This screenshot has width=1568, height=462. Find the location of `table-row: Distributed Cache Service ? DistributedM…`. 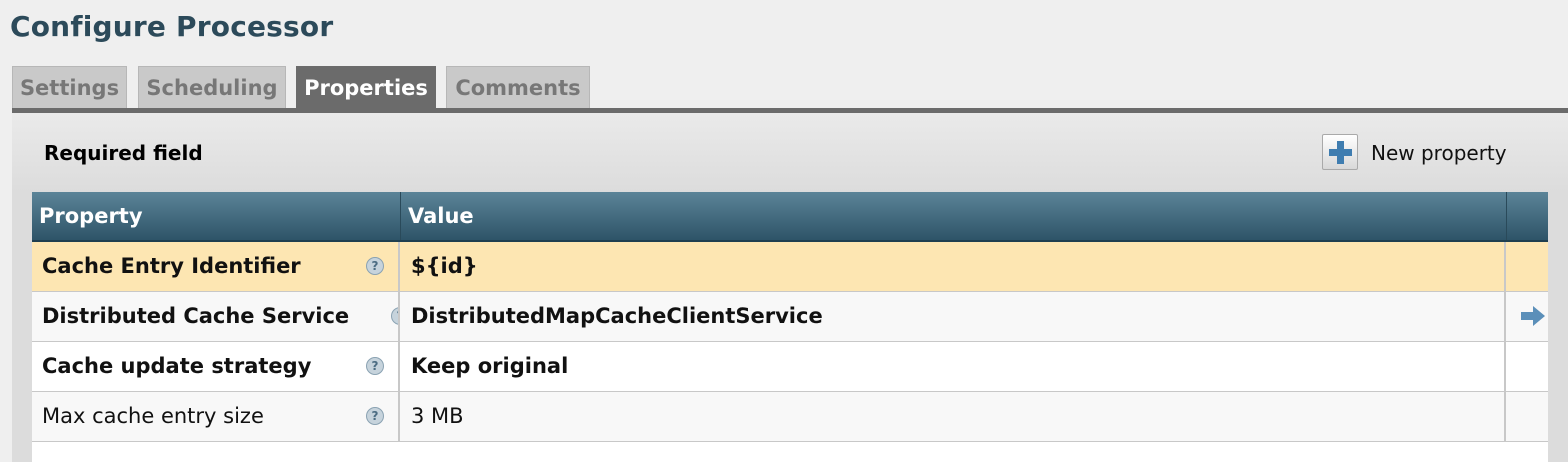

table-row: Distributed Cache Service ? DistributedM… is located at coordinates (790, 317).